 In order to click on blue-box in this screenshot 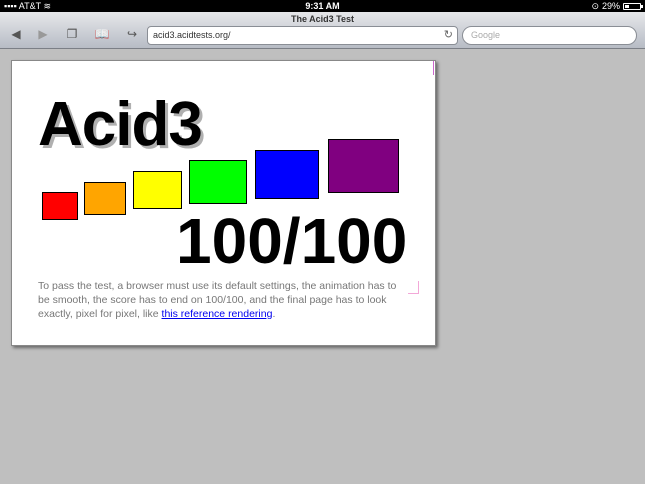, I will do `click(287, 174)`.